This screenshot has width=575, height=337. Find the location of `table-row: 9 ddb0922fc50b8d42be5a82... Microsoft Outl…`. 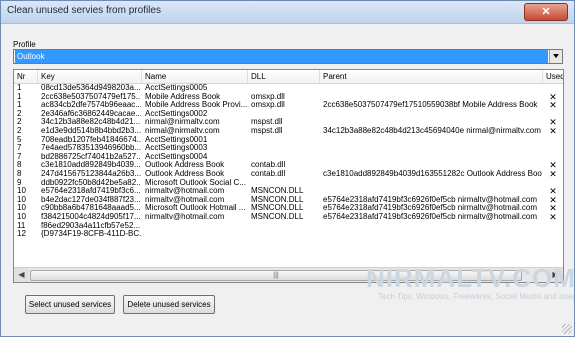

table-row: 9 ddb0922fc50b8d42be5a82... Microsoft Outl… is located at coordinates (288, 183).